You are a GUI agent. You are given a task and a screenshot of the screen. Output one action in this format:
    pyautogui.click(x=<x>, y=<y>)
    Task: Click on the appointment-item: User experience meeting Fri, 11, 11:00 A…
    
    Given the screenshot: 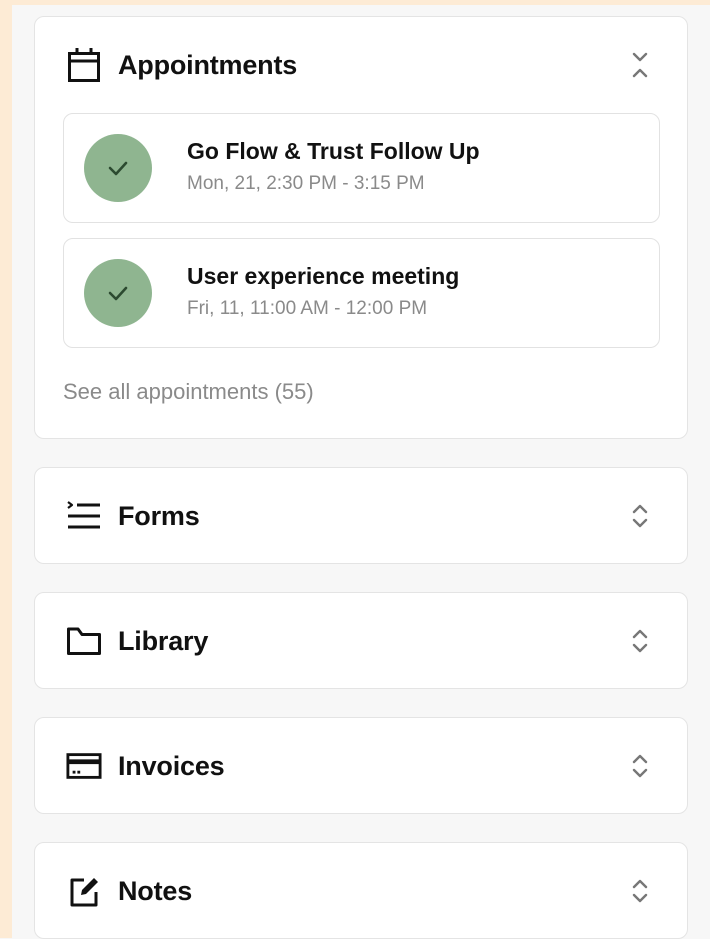 What is the action you would take?
    pyautogui.click(x=361, y=293)
    